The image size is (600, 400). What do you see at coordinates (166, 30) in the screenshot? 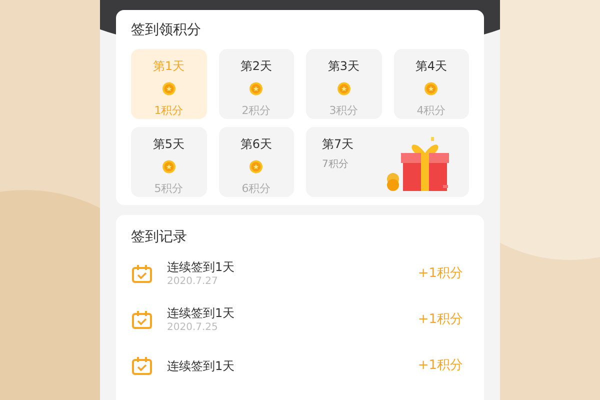
I see `card-title: 签到领积分` at bounding box center [166, 30].